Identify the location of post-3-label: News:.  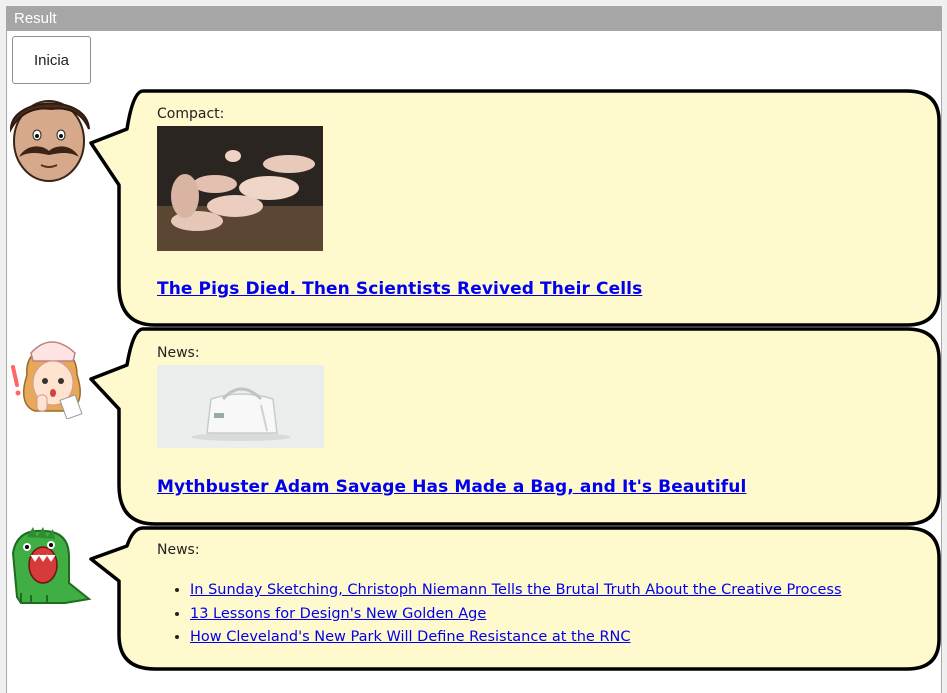
(178, 550).